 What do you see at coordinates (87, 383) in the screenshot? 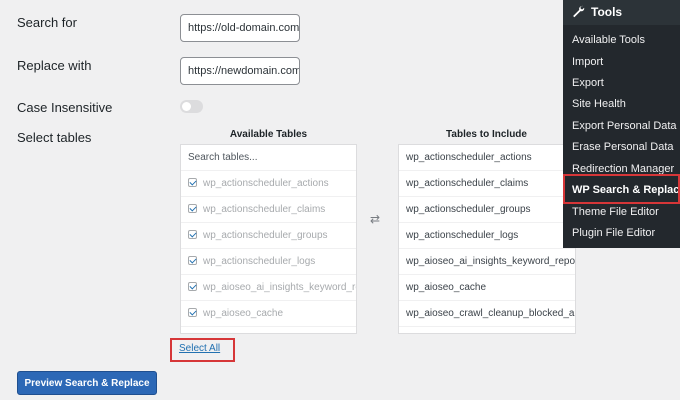
I see `preview-search-replace-button: Preview Search & Replace` at bounding box center [87, 383].